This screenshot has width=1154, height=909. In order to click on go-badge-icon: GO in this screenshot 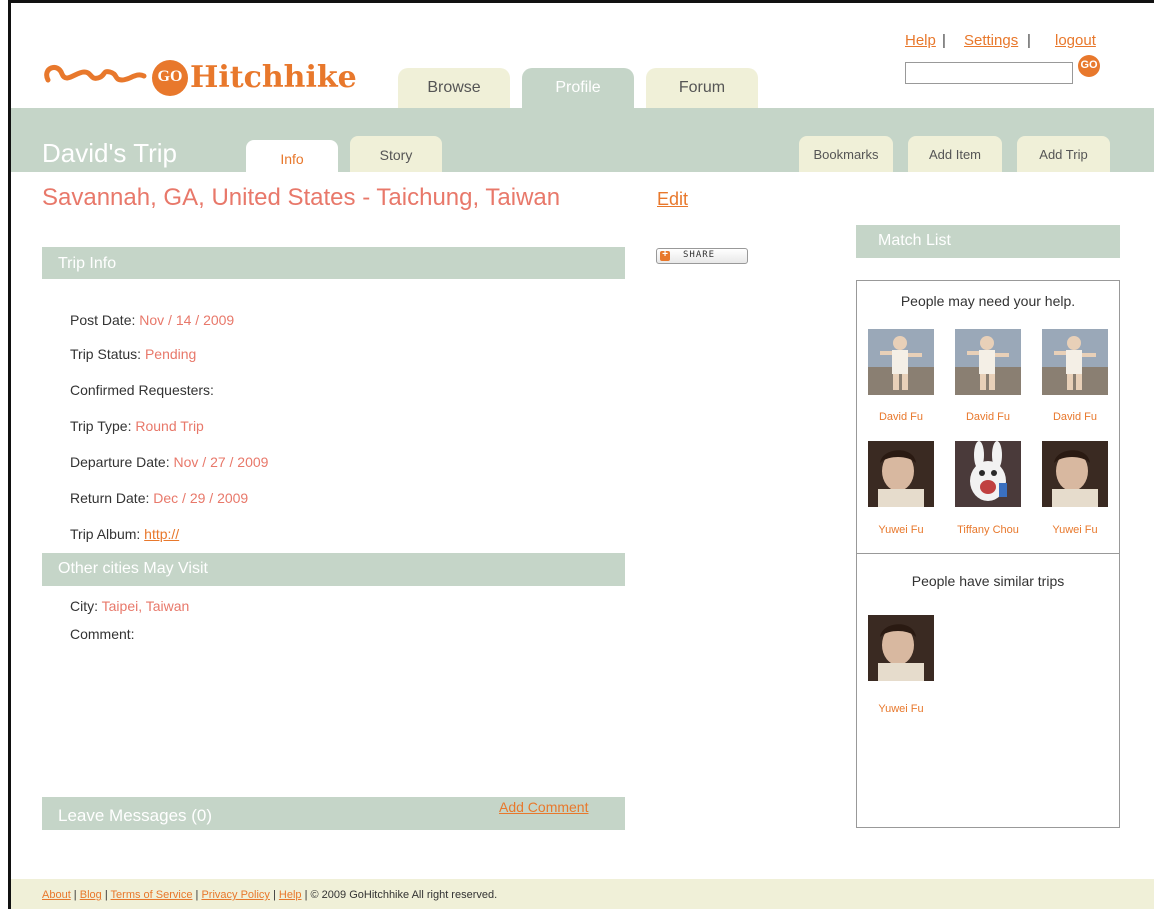, I will do `click(170, 78)`.